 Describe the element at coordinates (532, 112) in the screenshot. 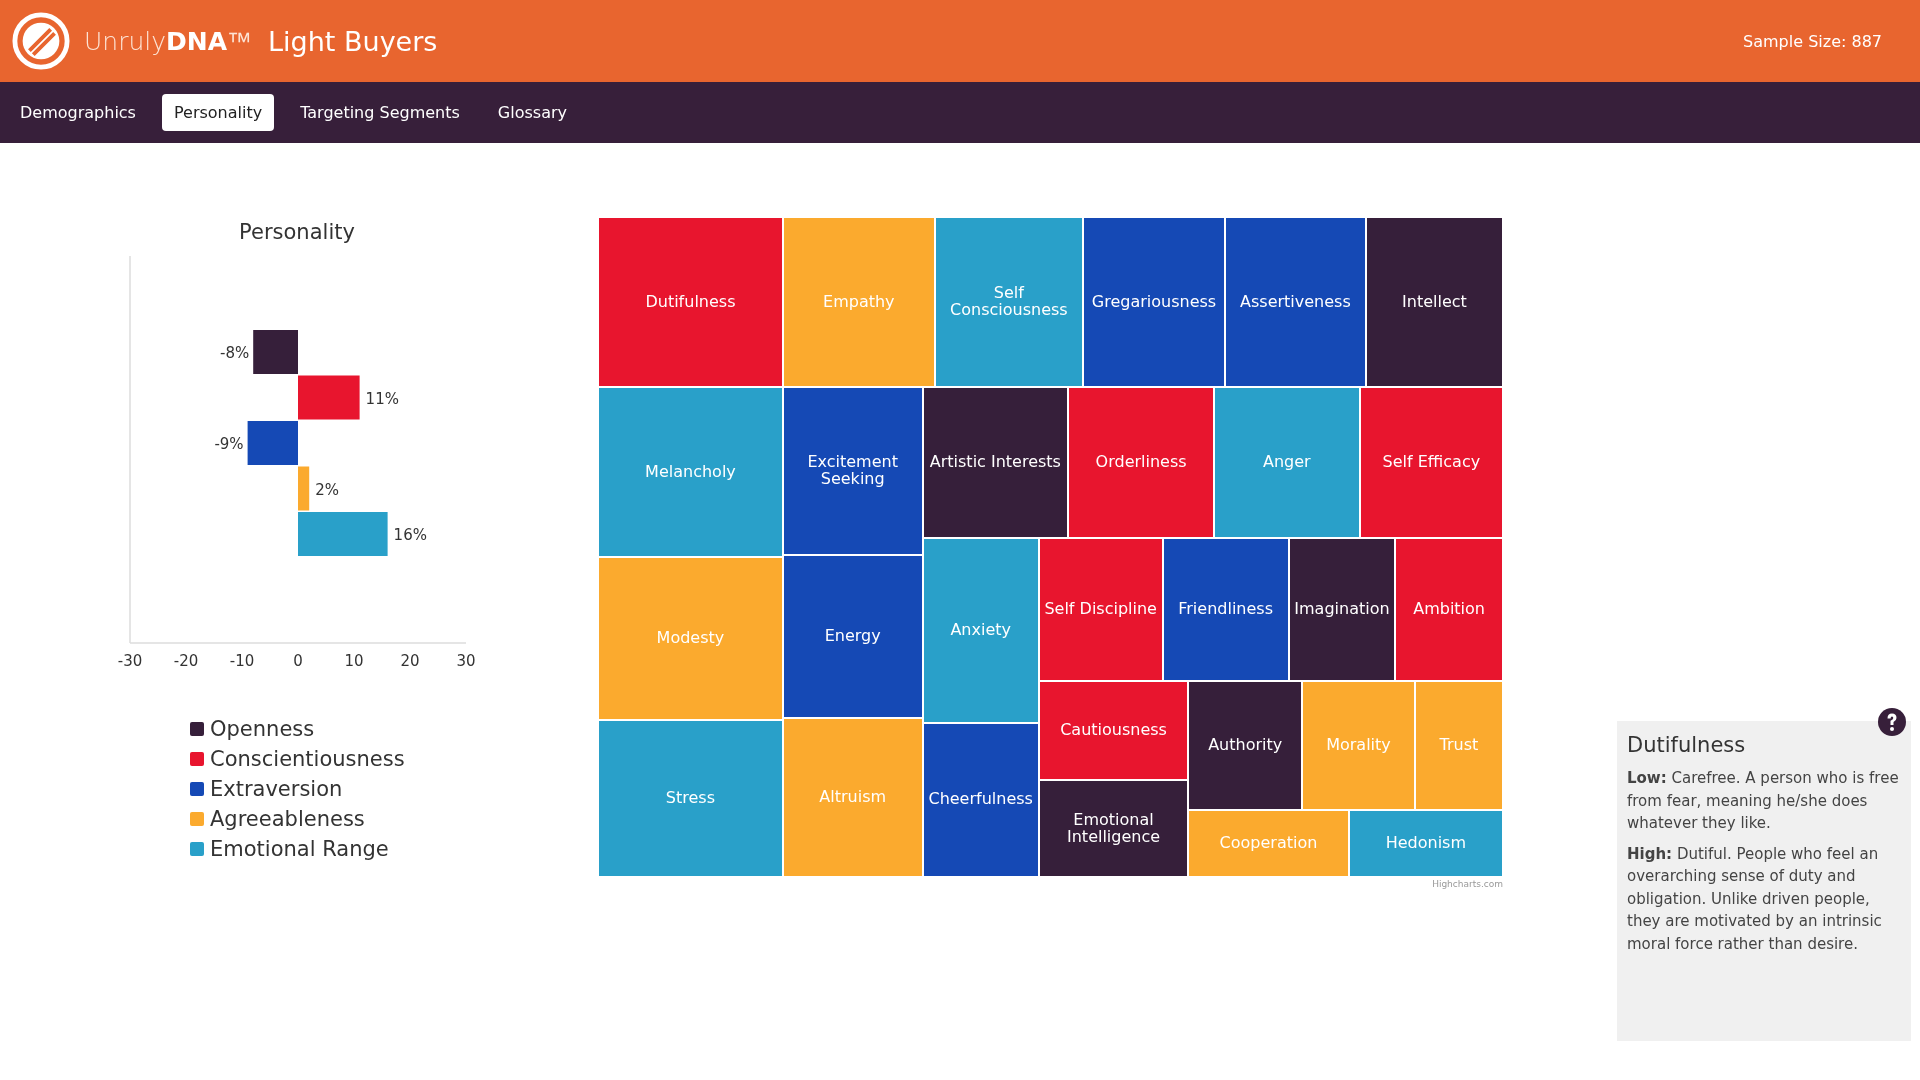

I see `nav-tab: Glossary` at that location.